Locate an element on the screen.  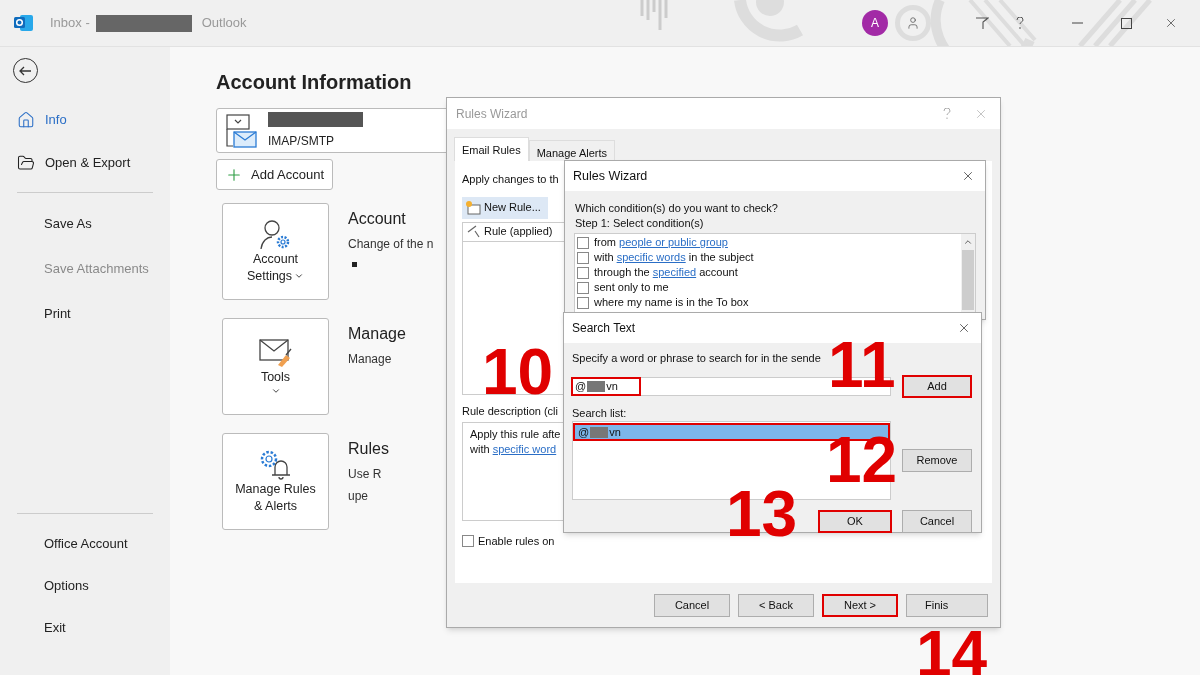
sidebar-item: Options is located at coordinates (85, 586).